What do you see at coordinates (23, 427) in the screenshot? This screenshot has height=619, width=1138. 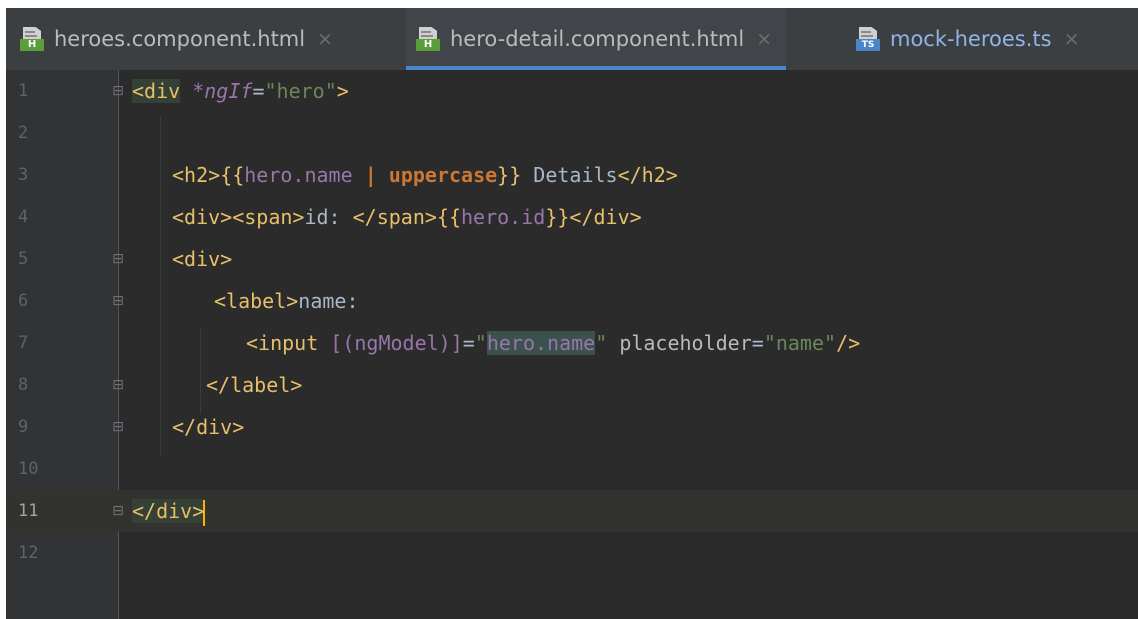 I see `line-number: 9` at bounding box center [23, 427].